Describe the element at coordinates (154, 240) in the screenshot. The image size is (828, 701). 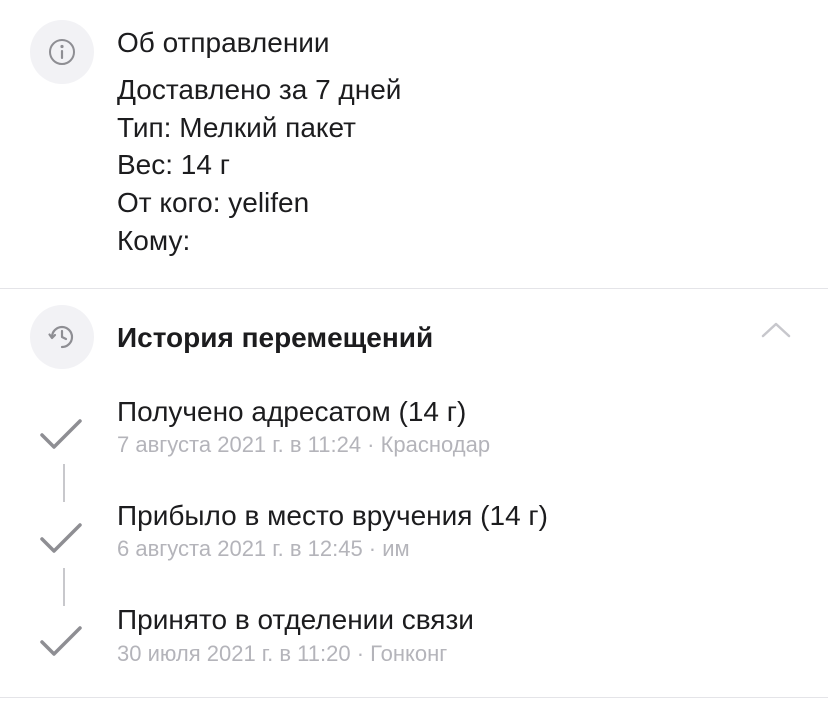
I see `recipient: Кому:` at that location.